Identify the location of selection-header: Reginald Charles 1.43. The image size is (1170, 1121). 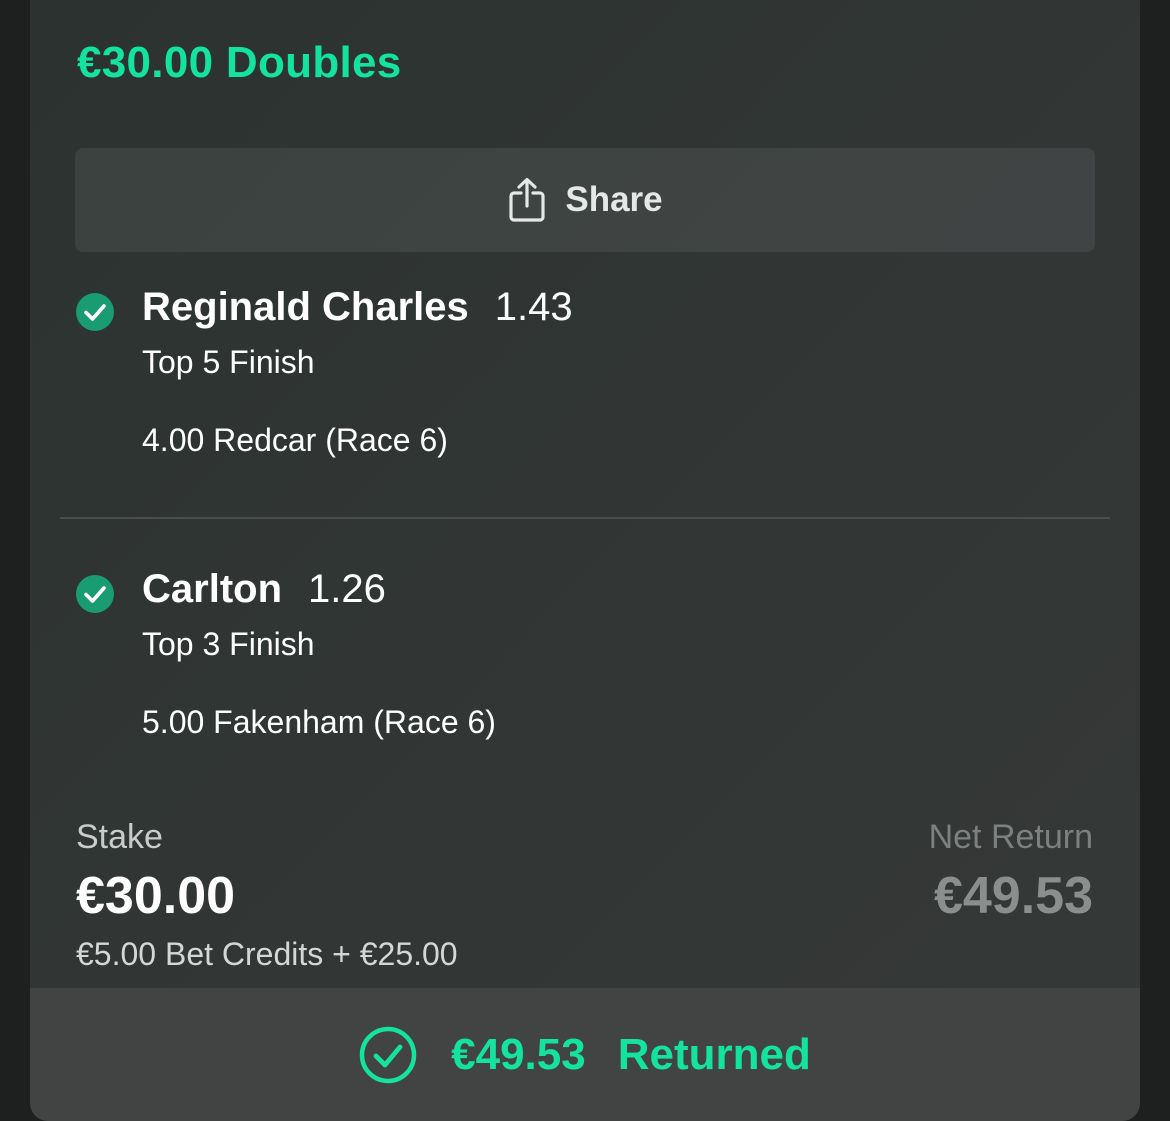
(357, 307).